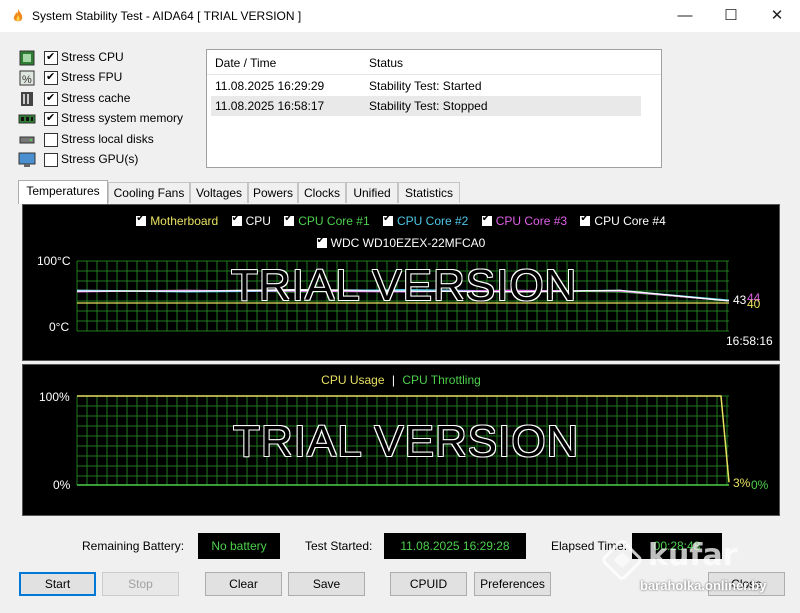 The image size is (800, 613). I want to click on site-watermark: kufar baraholka.onliner.by, so click(697, 571).